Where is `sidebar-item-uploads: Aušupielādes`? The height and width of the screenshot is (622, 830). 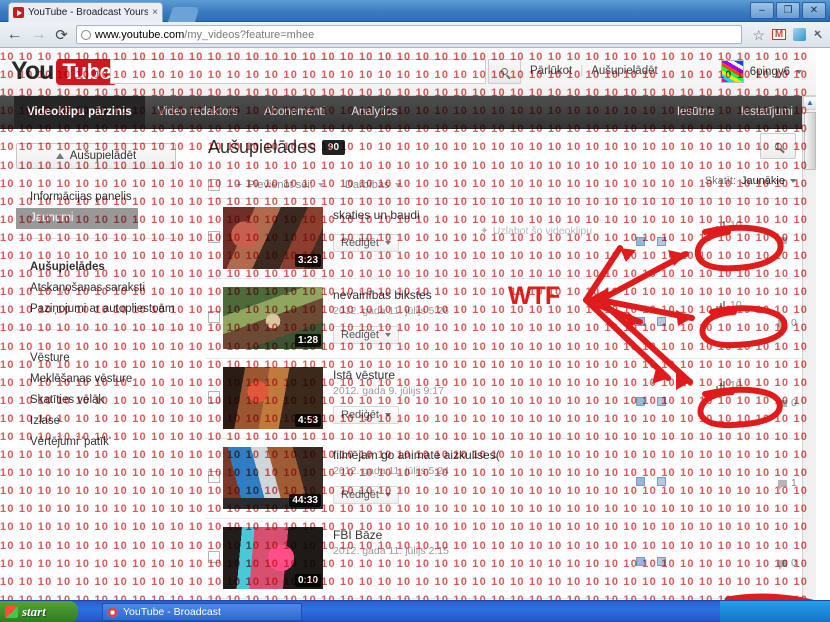 sidebar-item-uploads: Aušupielādes is located at coordinates (110, 267).